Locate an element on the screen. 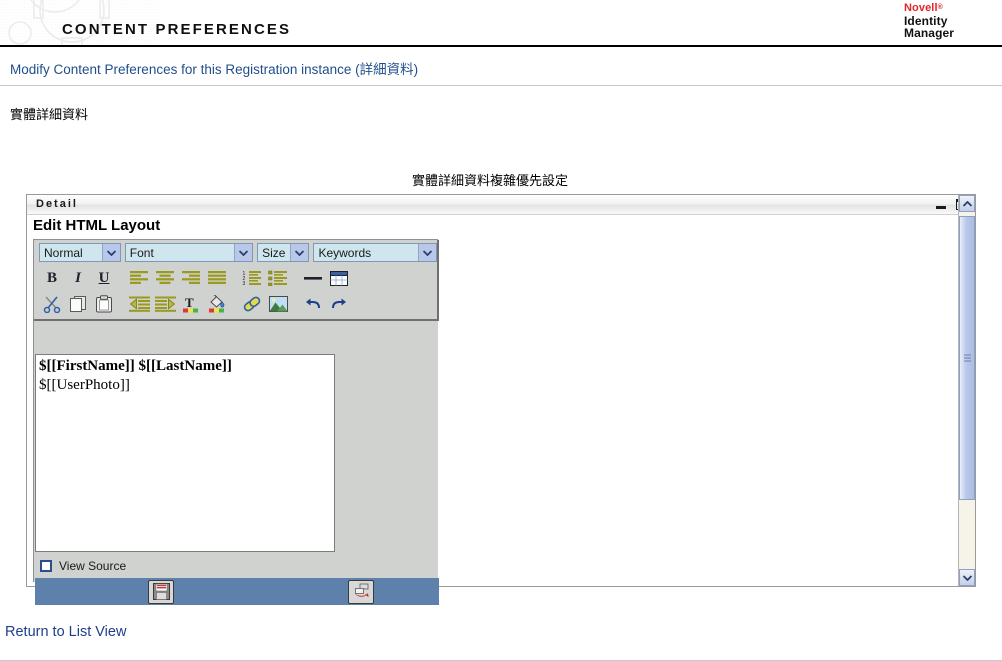 Image resolution: width=1002 pixels, height=661 pixels. copy-icon is located at coordinates (77, 304).